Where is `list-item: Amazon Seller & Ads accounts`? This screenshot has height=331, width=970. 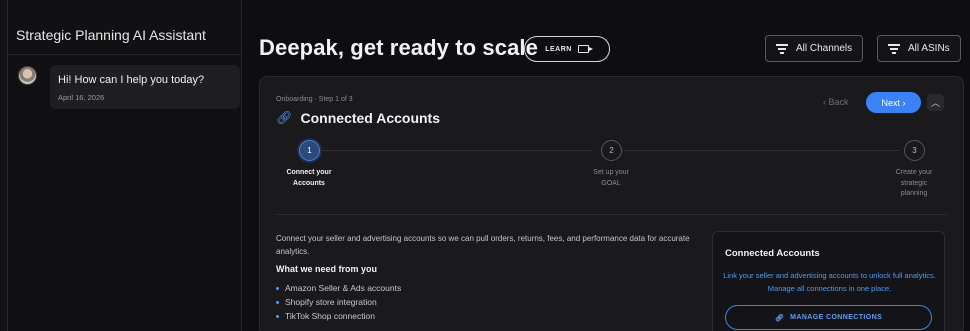 list-item: Amazon Seller & Ads accounts is located at coordinates (338, 288).